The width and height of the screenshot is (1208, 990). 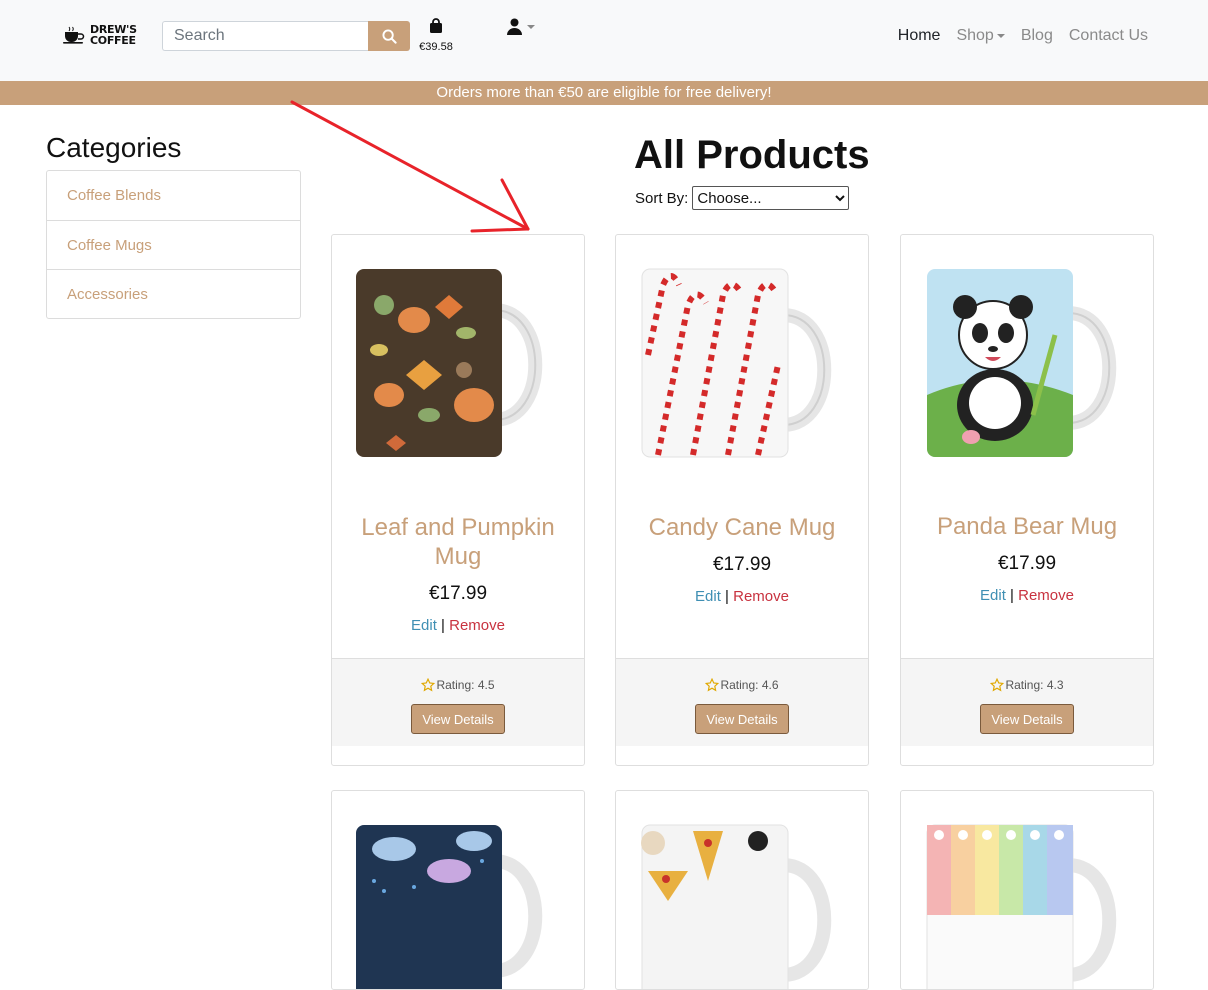 What do you see at coordinates (436, 25) in the screenshot?
I see `shopping-bag-icon` at bounding box center [436, 25].